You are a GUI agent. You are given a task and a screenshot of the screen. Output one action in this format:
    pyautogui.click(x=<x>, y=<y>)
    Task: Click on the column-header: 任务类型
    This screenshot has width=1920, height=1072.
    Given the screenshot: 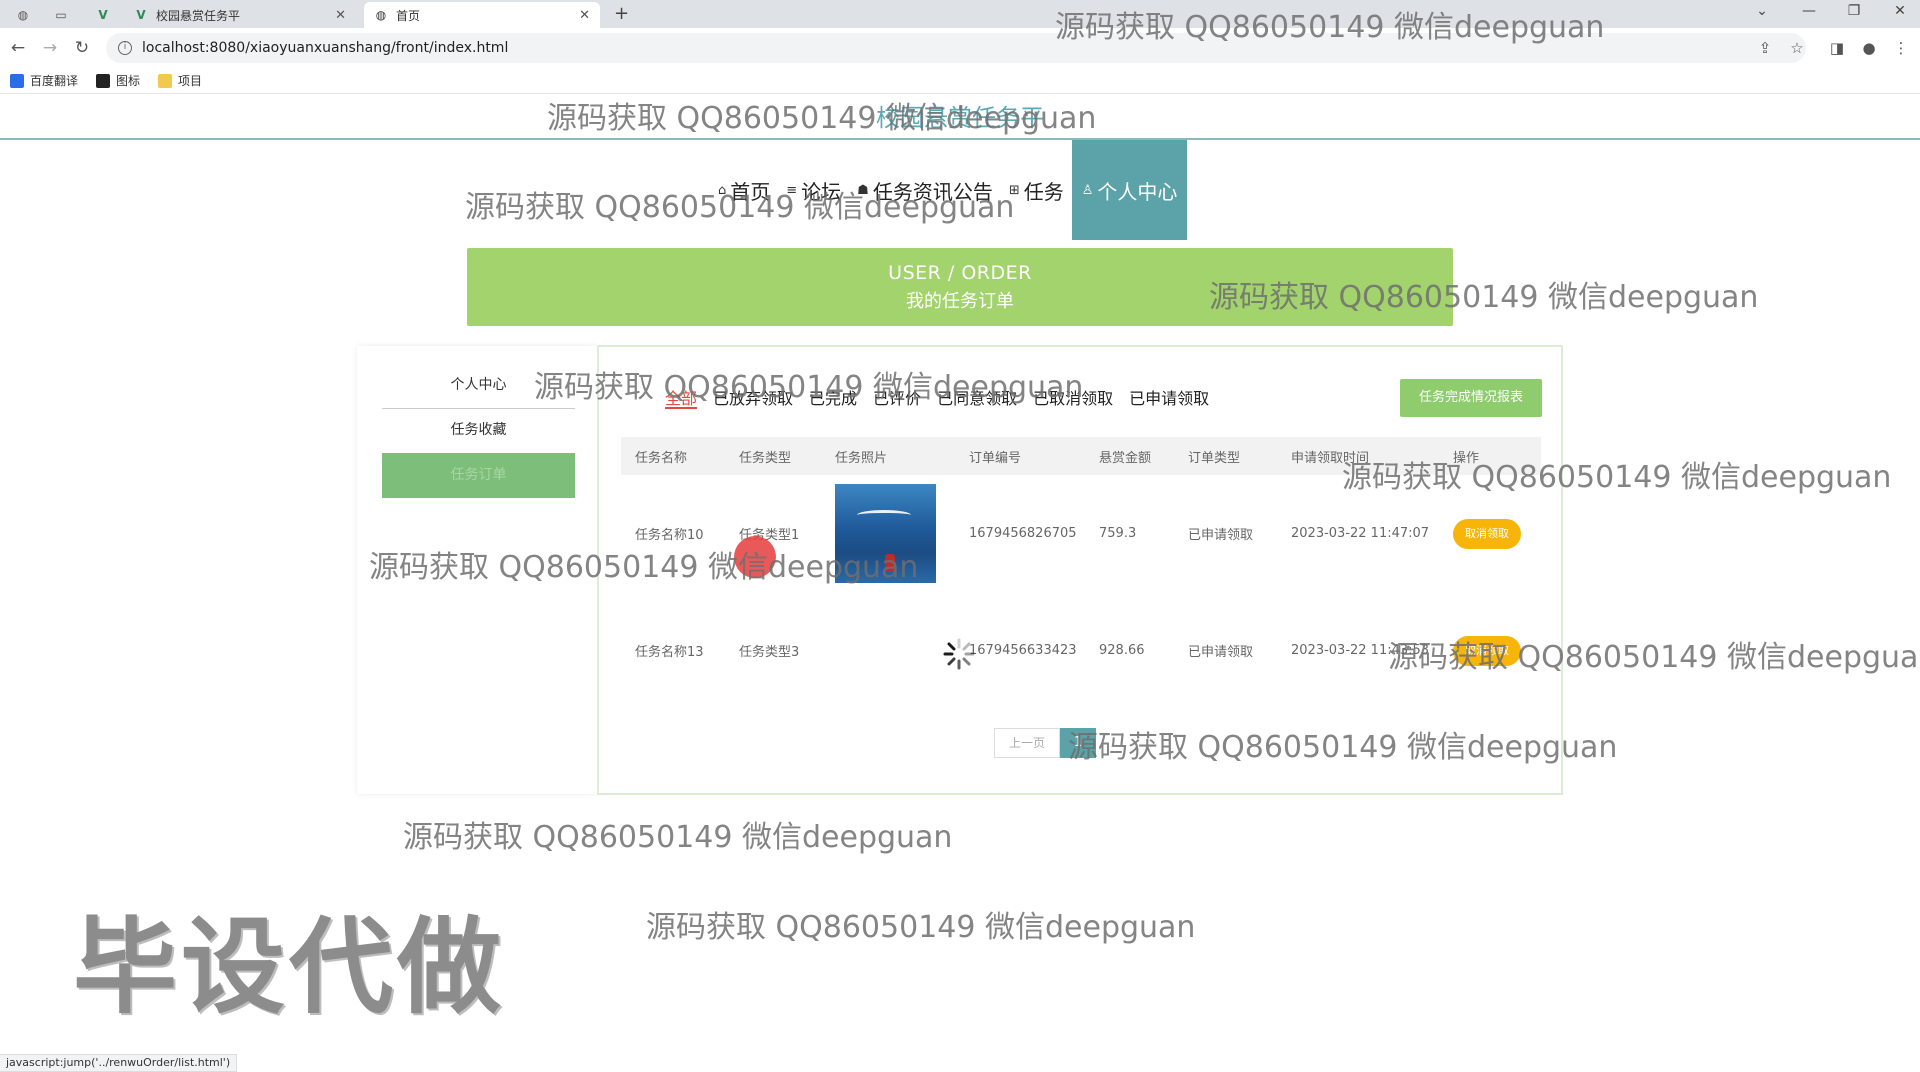 What is the action you would take?
    pyautogui.click(x=773, y=456)
    